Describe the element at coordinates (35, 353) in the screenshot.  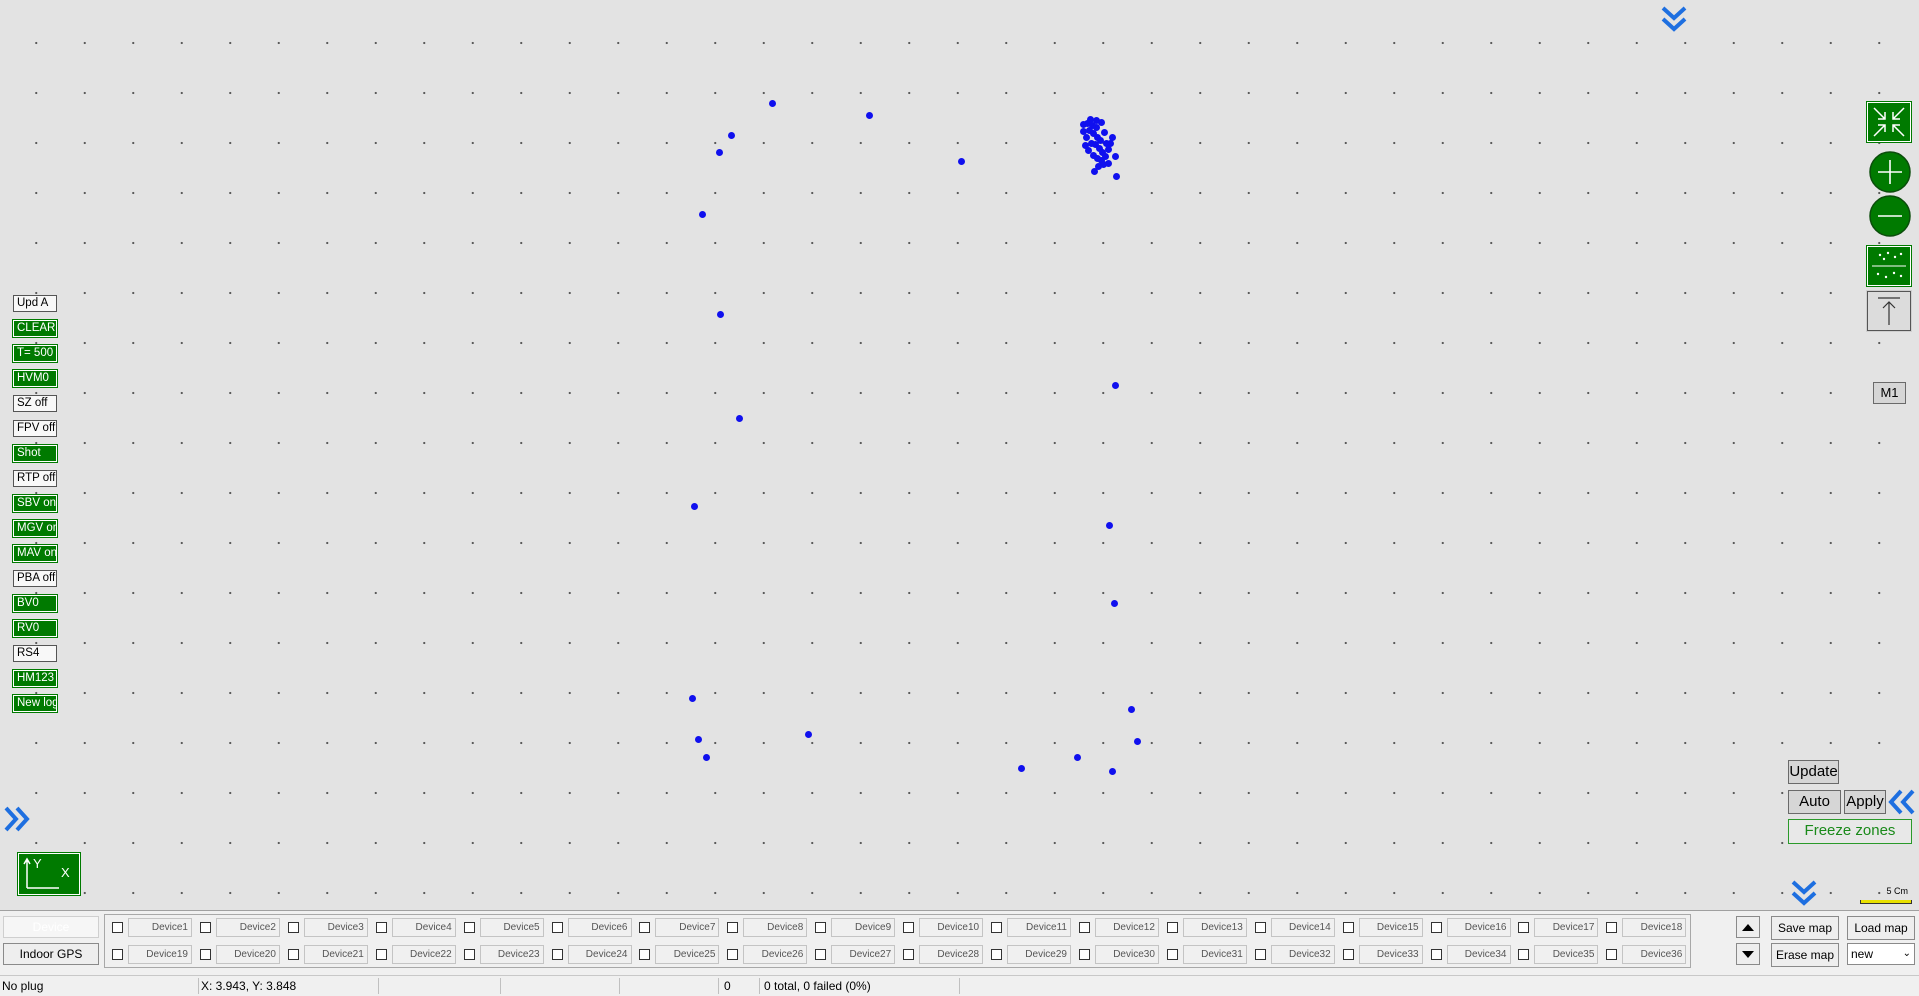
I see `toggle-button: T= 500` at that location.